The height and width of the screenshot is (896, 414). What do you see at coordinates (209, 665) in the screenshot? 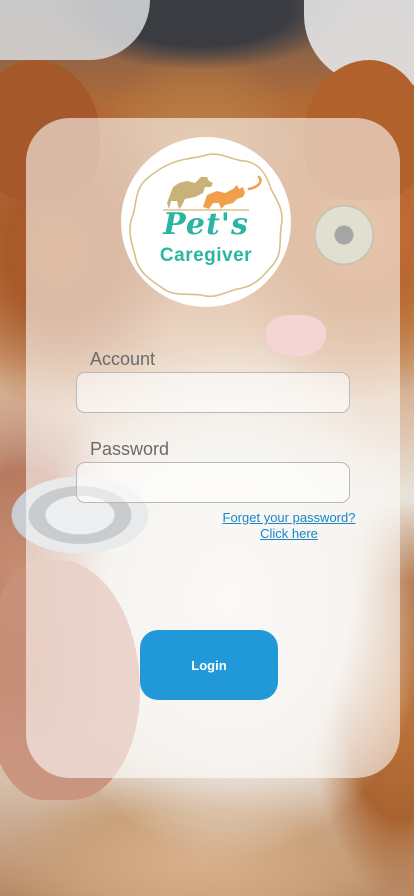
I see `login-button: Login` at bounding box center [209, 665].